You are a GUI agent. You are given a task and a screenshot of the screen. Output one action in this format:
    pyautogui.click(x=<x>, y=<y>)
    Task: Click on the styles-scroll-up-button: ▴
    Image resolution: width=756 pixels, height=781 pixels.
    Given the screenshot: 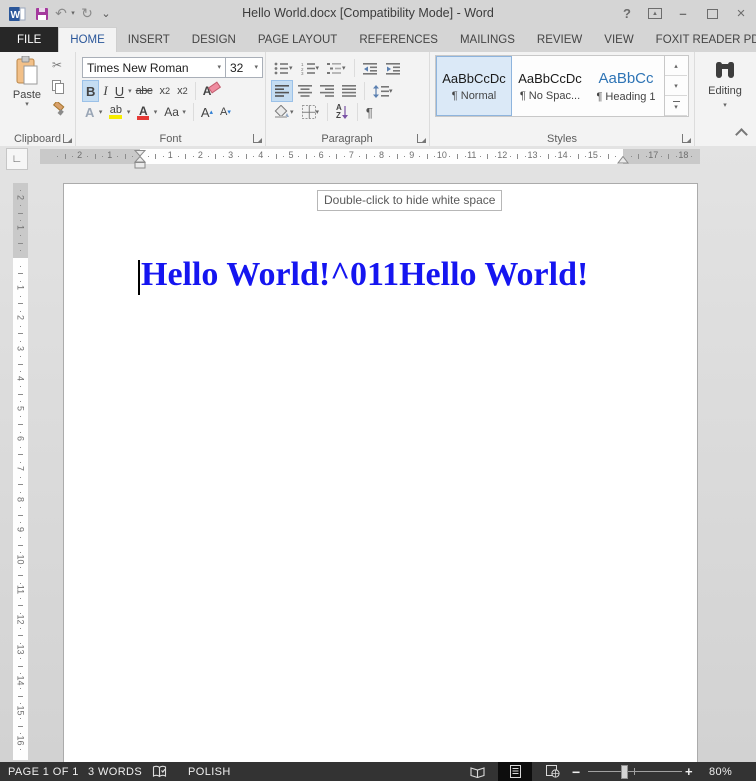 What is the action you would take?
    pyautogui.click(x=676, y=66)
    